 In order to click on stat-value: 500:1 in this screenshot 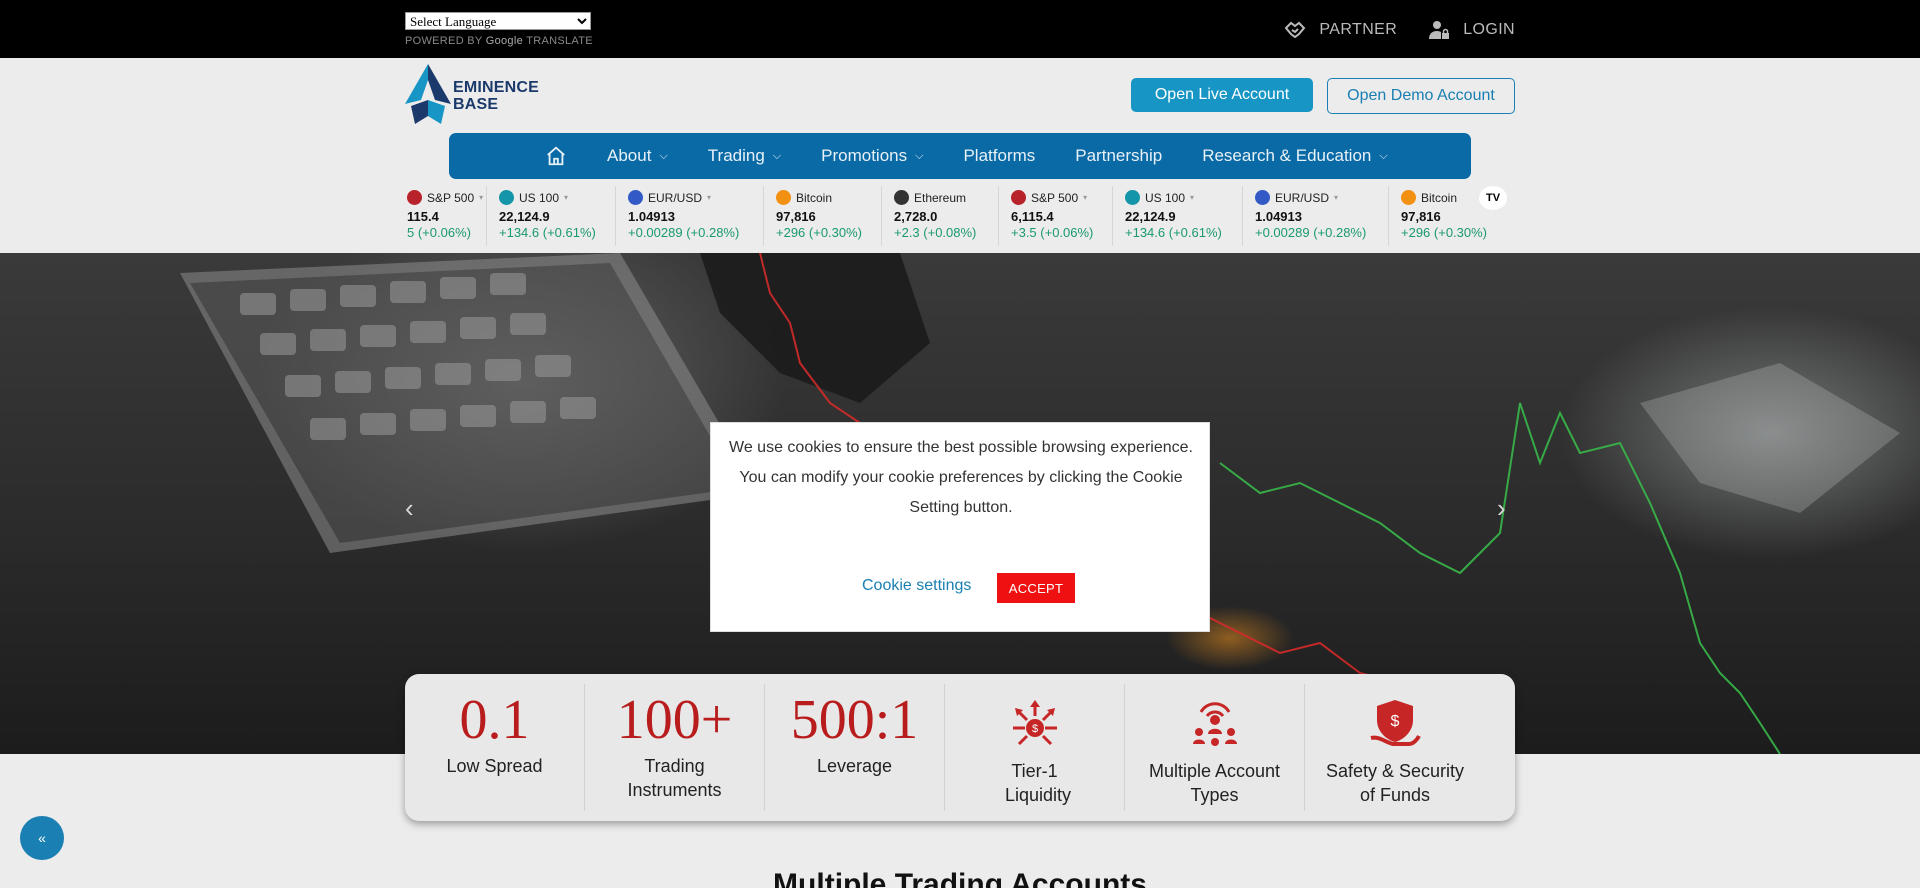, I will do `click(854, 720)`.